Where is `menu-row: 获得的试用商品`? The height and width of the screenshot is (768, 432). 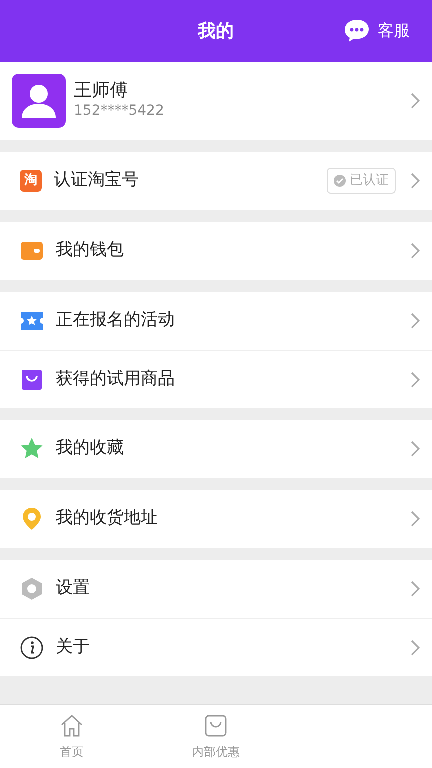
menu-row: 获得的试用商品 is located at coordinates (216, 379).